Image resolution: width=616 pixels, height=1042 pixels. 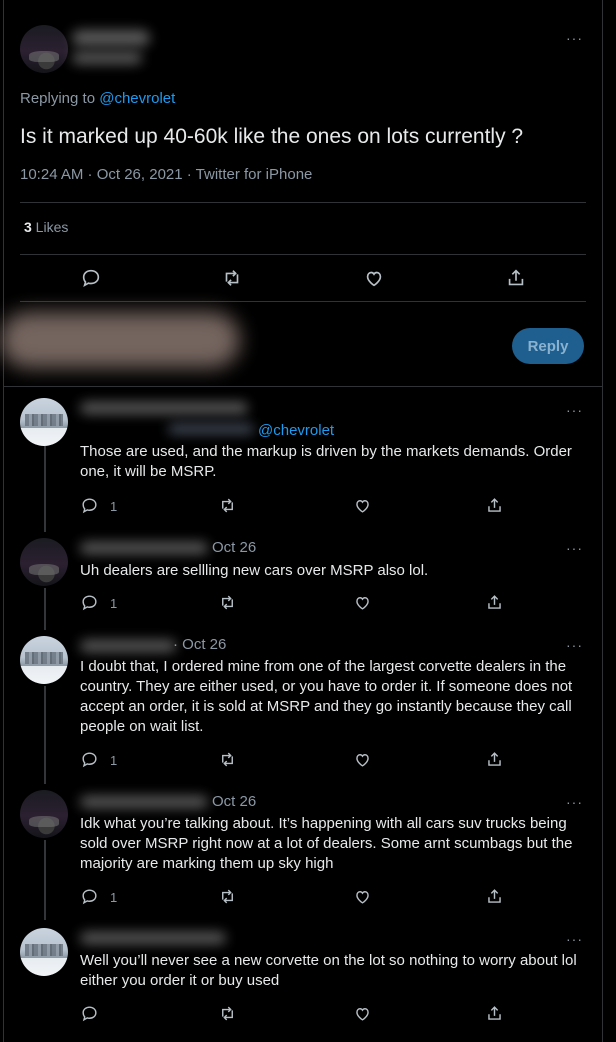 What do you see at coordinates (548, 346) in the screenshot?
I see `reply-button: Reply` at bounding box center [548, 346].